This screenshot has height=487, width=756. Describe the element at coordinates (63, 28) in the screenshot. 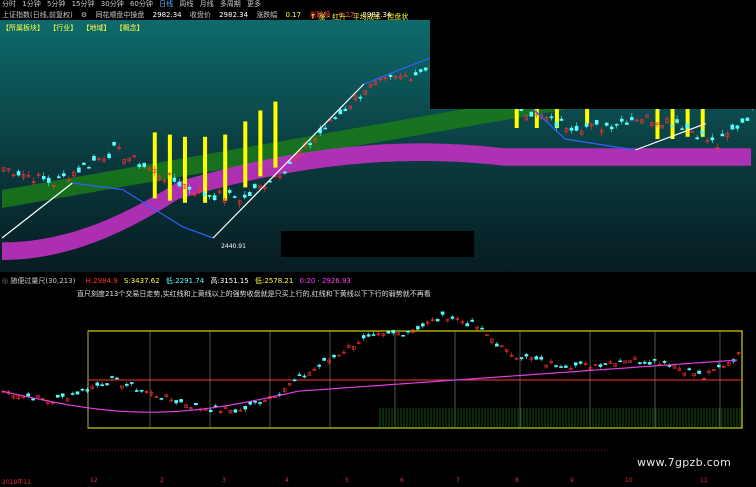

I see `badge-industry: 【行业】` at that location.